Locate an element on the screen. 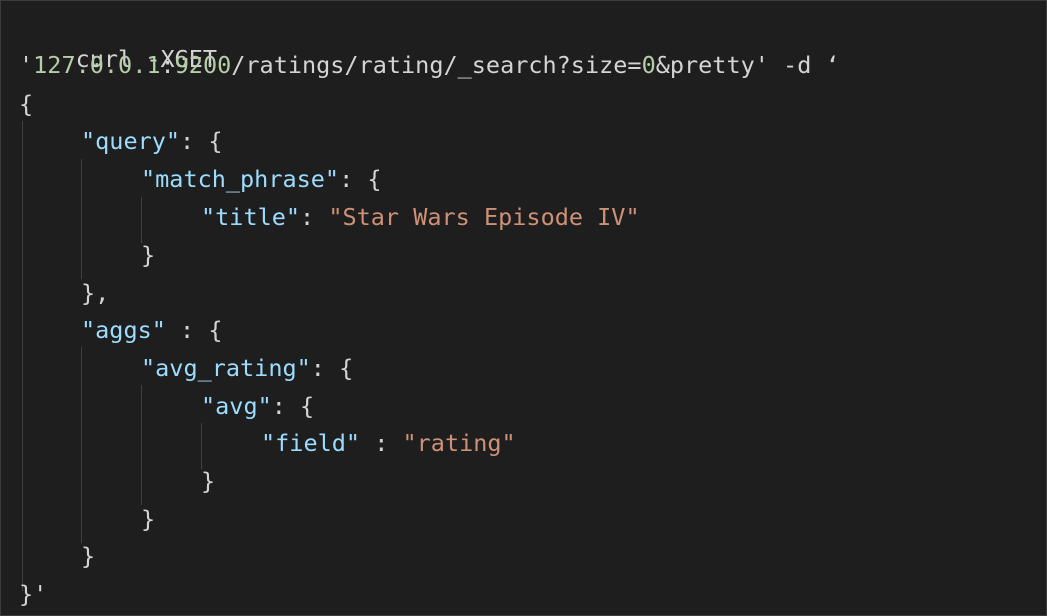  host-ip: 127.0.0.1 is located at coordinates (97, 65).